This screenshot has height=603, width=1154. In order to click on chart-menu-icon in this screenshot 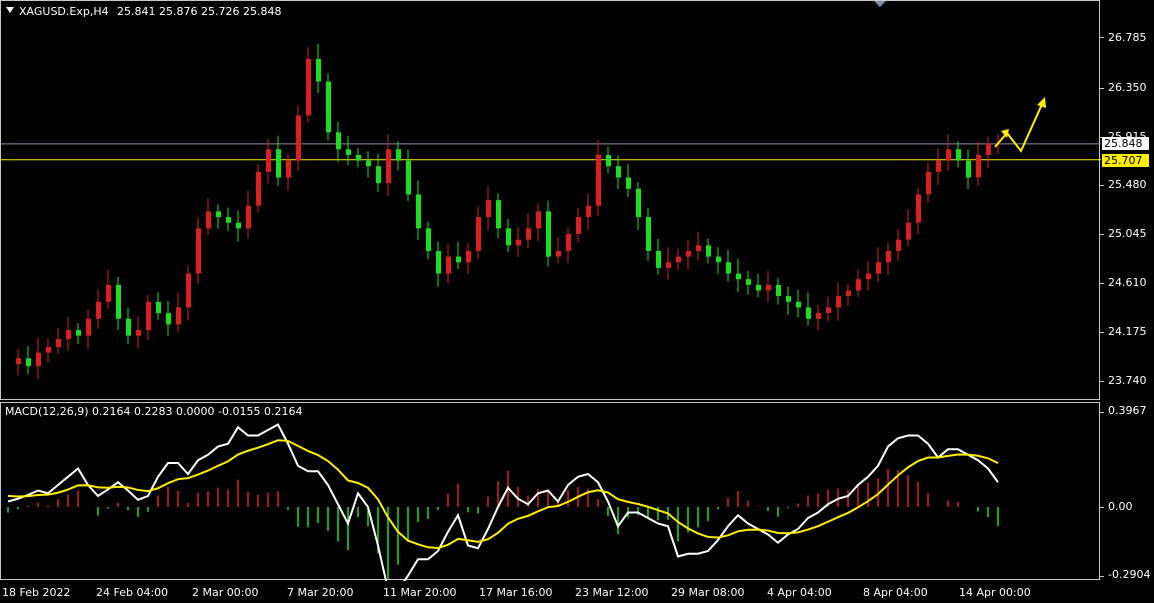, I will do `click(10, 10)`.